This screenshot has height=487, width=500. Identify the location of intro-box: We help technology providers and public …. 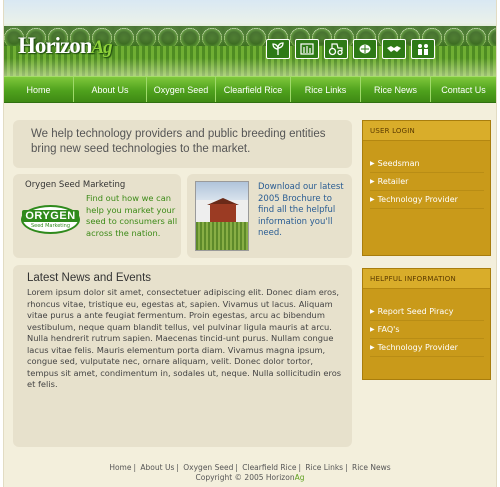
(182, 144).